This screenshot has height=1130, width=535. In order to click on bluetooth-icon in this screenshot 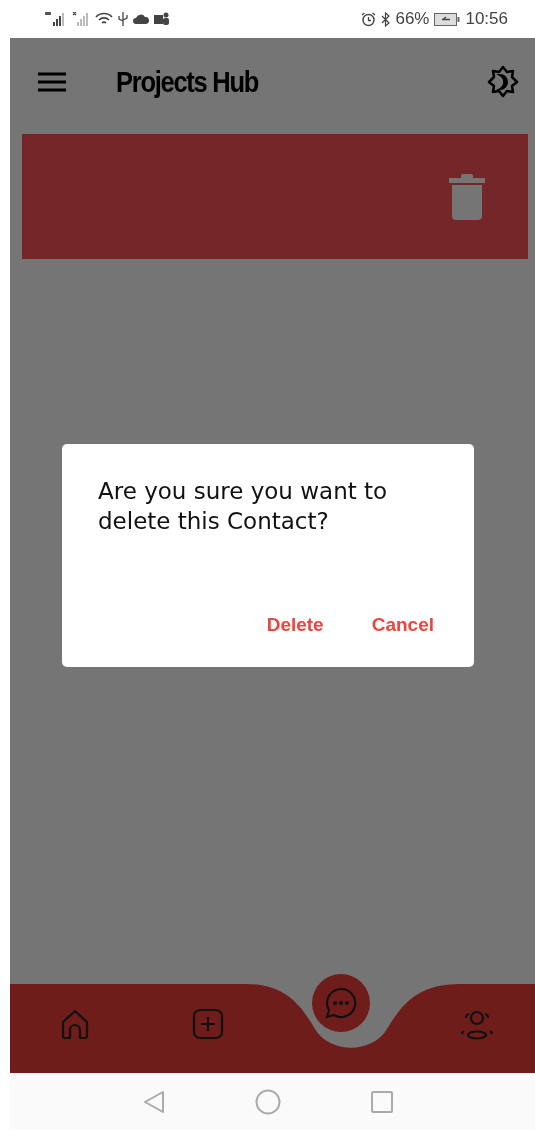, I will do `click(386, 19)`.